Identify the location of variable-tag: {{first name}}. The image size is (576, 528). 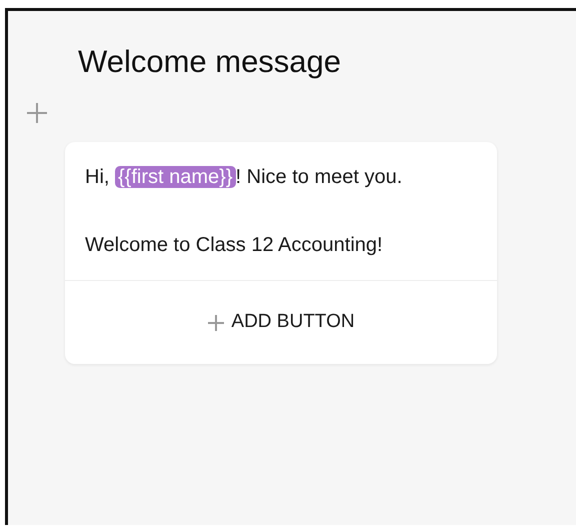
(175, 177).